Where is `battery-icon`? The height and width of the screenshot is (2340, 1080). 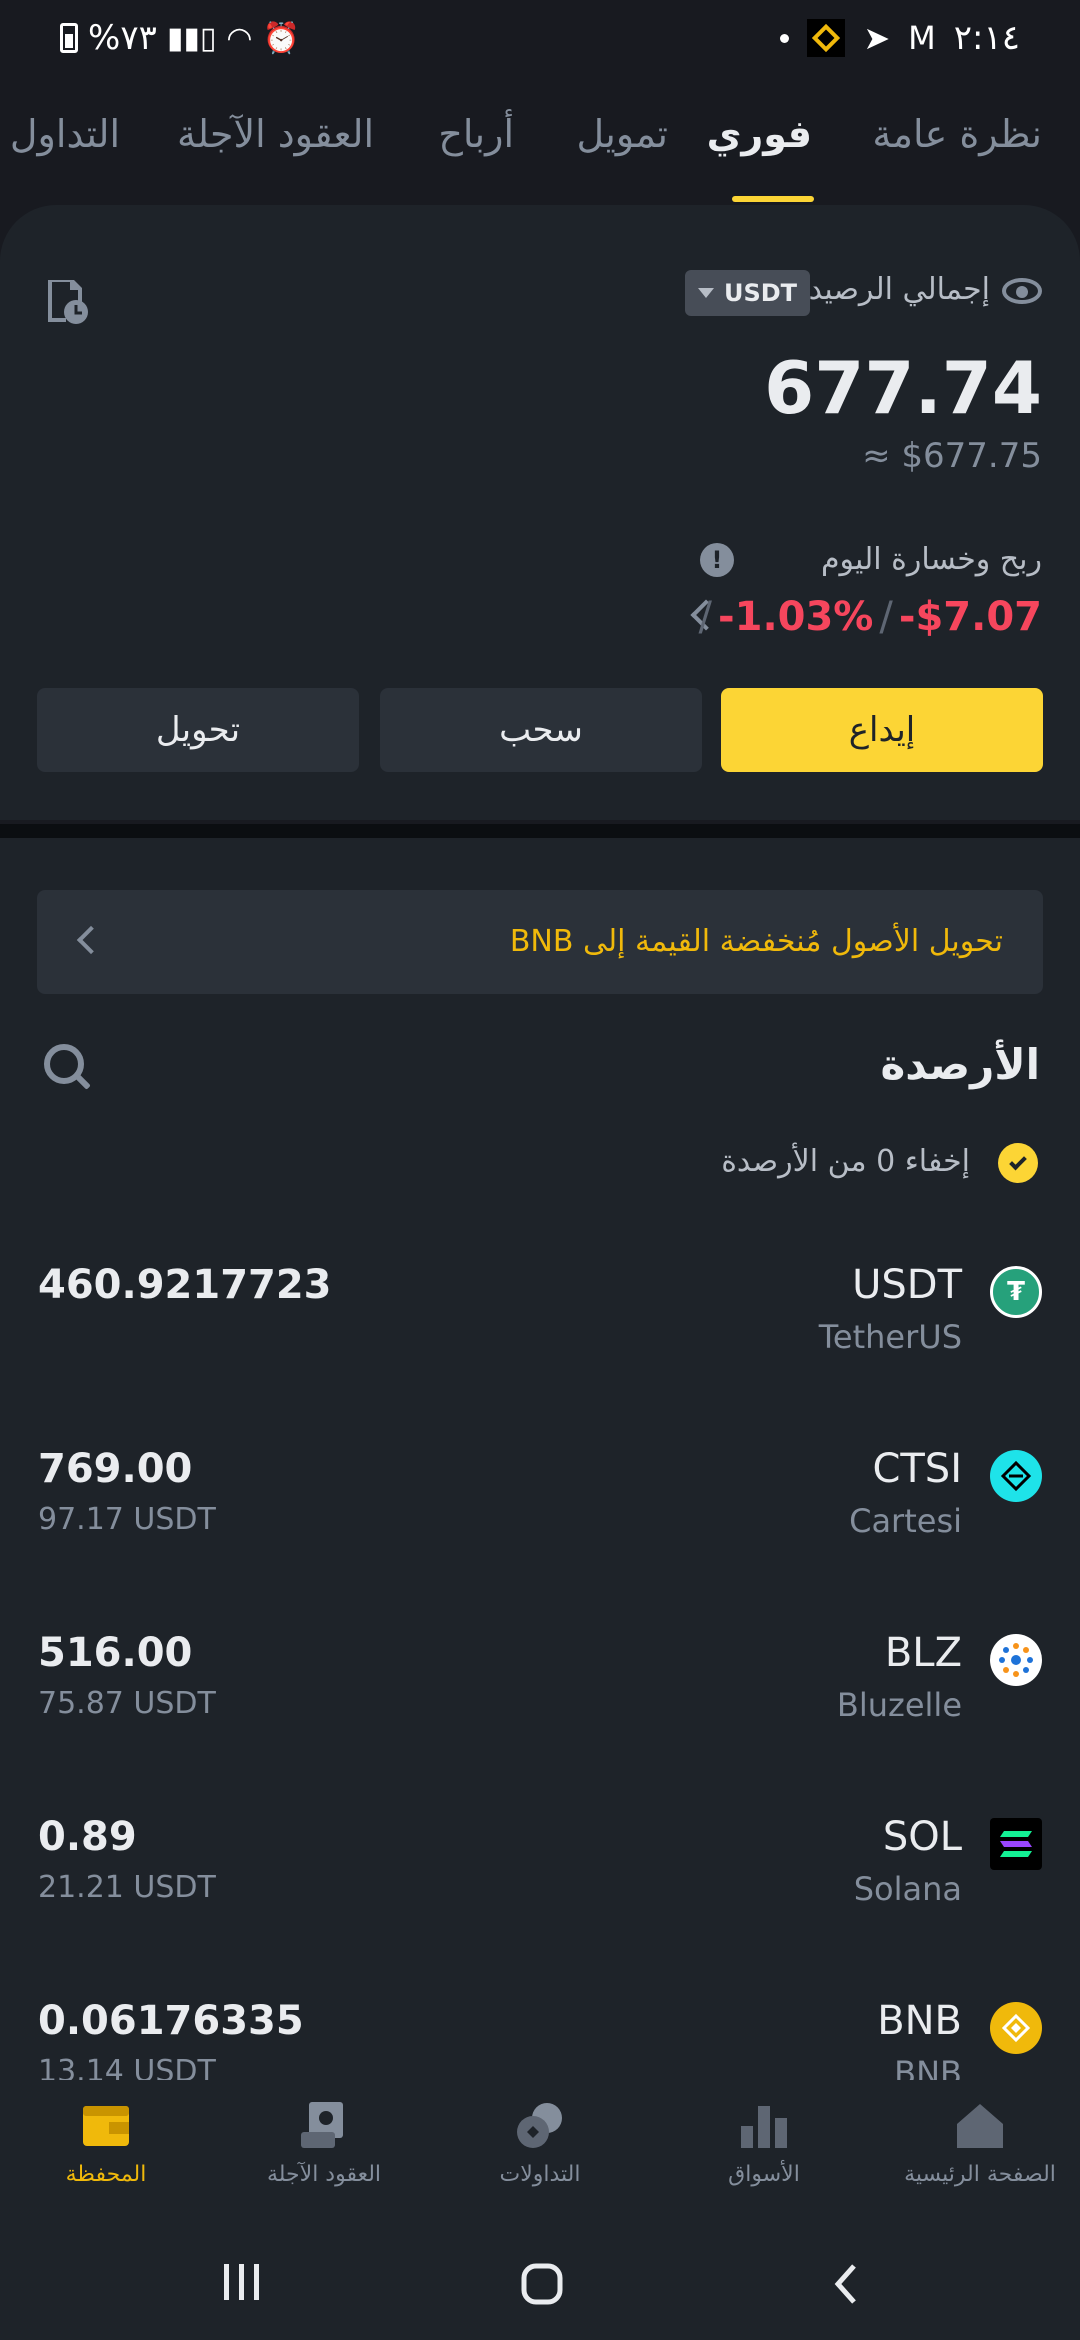
battery-icon is located at coordinates (69, 38).